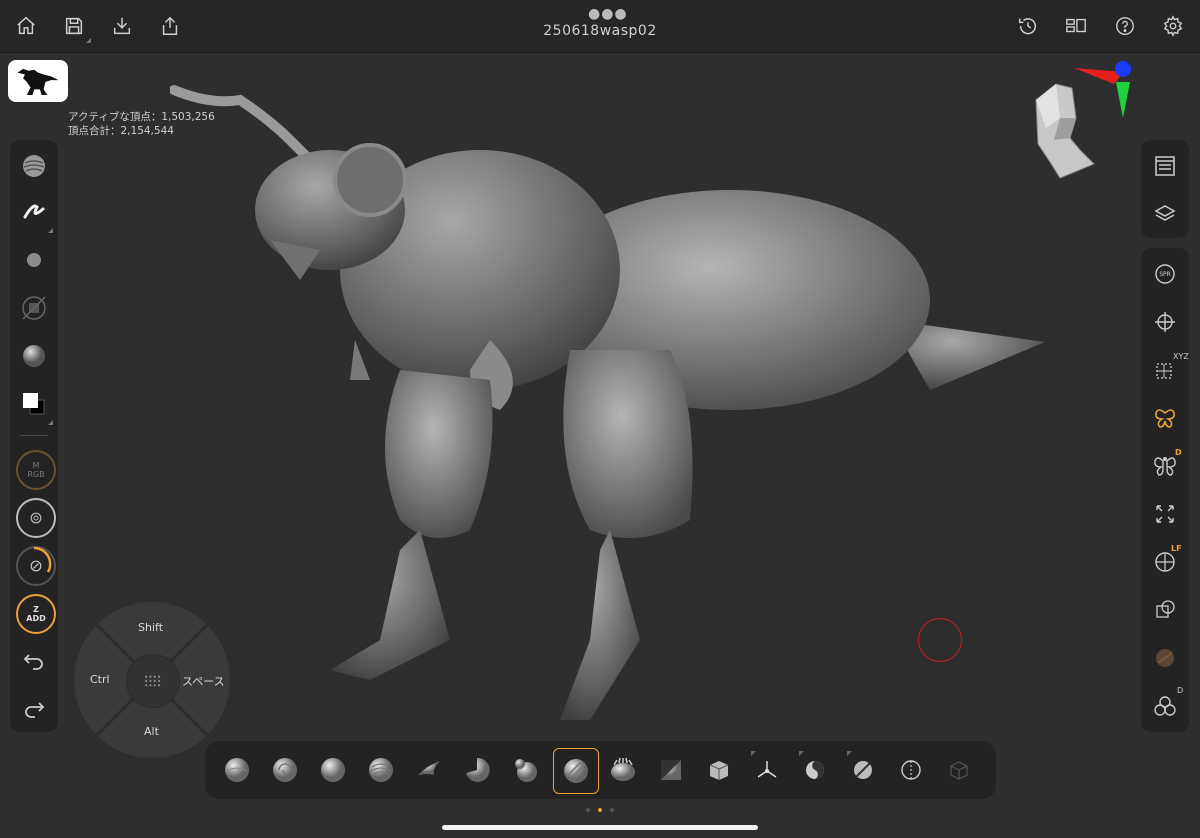 Image resolution: width=1200 pixels, height=838 pixels. I want to click on subtool-list-button, so click(1165, 166).